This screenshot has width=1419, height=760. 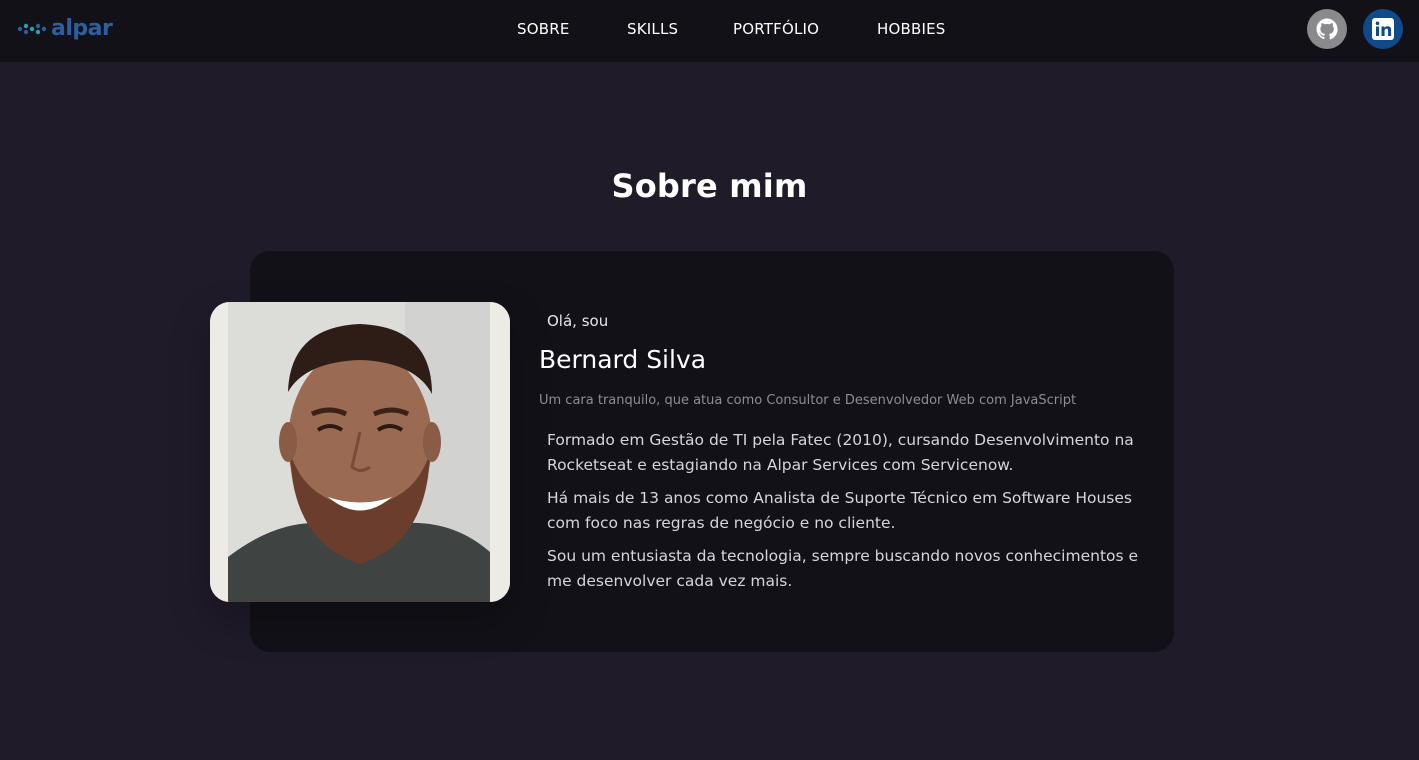 What do you see at coordinates (709, 186) in the screenshot?
I see `section-title: Sobre mim` at bounding box center [709, 186].